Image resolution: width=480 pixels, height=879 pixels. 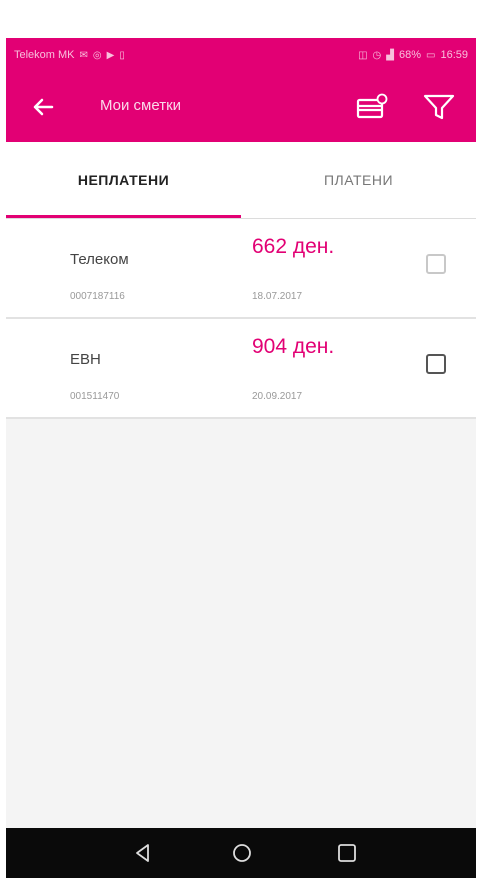 I want to click on square-recents-icon, so click(x=347, y=853).